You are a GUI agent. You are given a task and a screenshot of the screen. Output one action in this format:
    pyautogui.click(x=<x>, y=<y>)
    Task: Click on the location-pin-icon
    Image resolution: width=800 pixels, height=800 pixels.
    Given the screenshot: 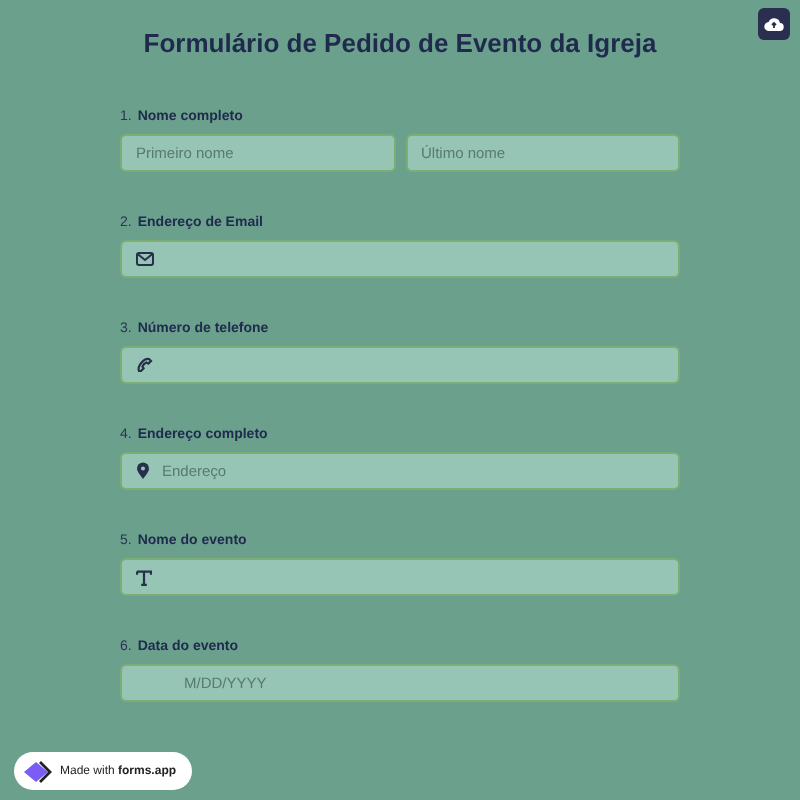 What is the action you would take?
    pyautogui.click(x=143, y=471)
    